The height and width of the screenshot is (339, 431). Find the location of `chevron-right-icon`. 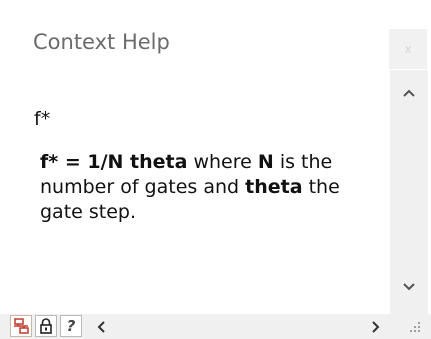

chevron-right-icon is located at coordinates (376, 326).